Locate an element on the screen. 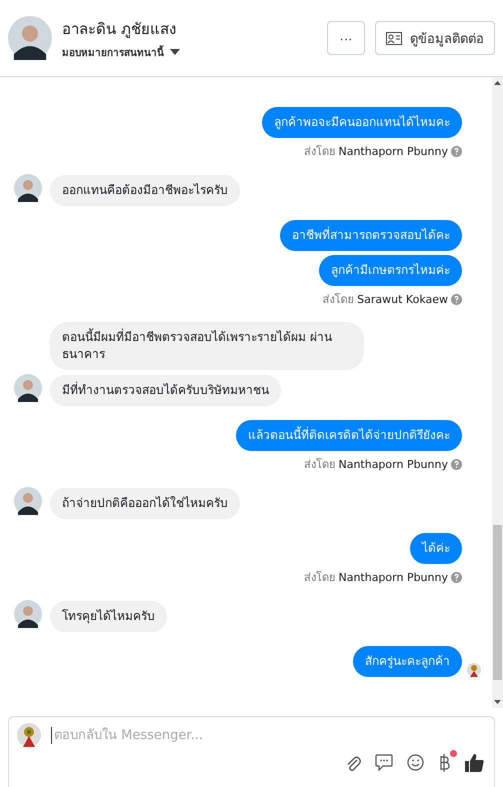  chat-icon is located at coordinates (384, 762).